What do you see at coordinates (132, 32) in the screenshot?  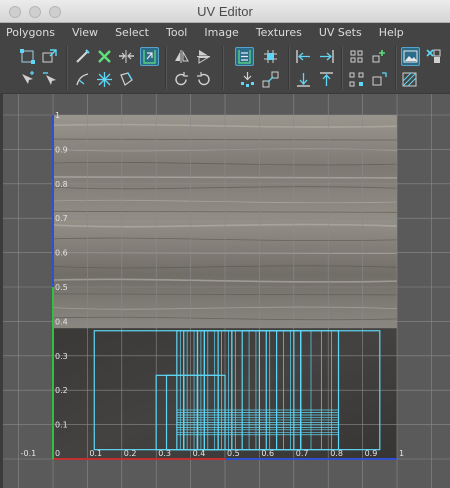 I see `menu-select: Select` at bounding box center [132, 32].